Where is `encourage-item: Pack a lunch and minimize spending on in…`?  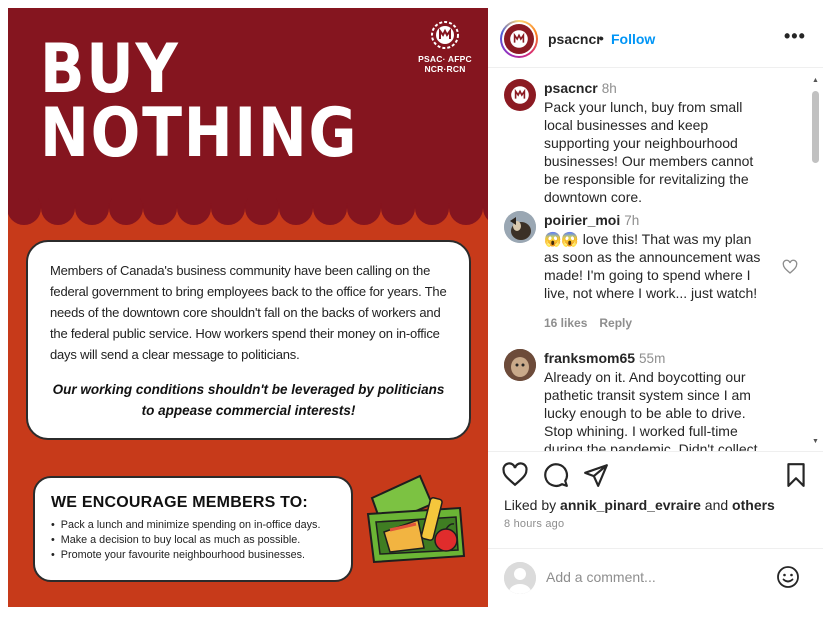
encourage-item: Pack a lunch and minimize spending on in… is located at coordinates (194, 525).